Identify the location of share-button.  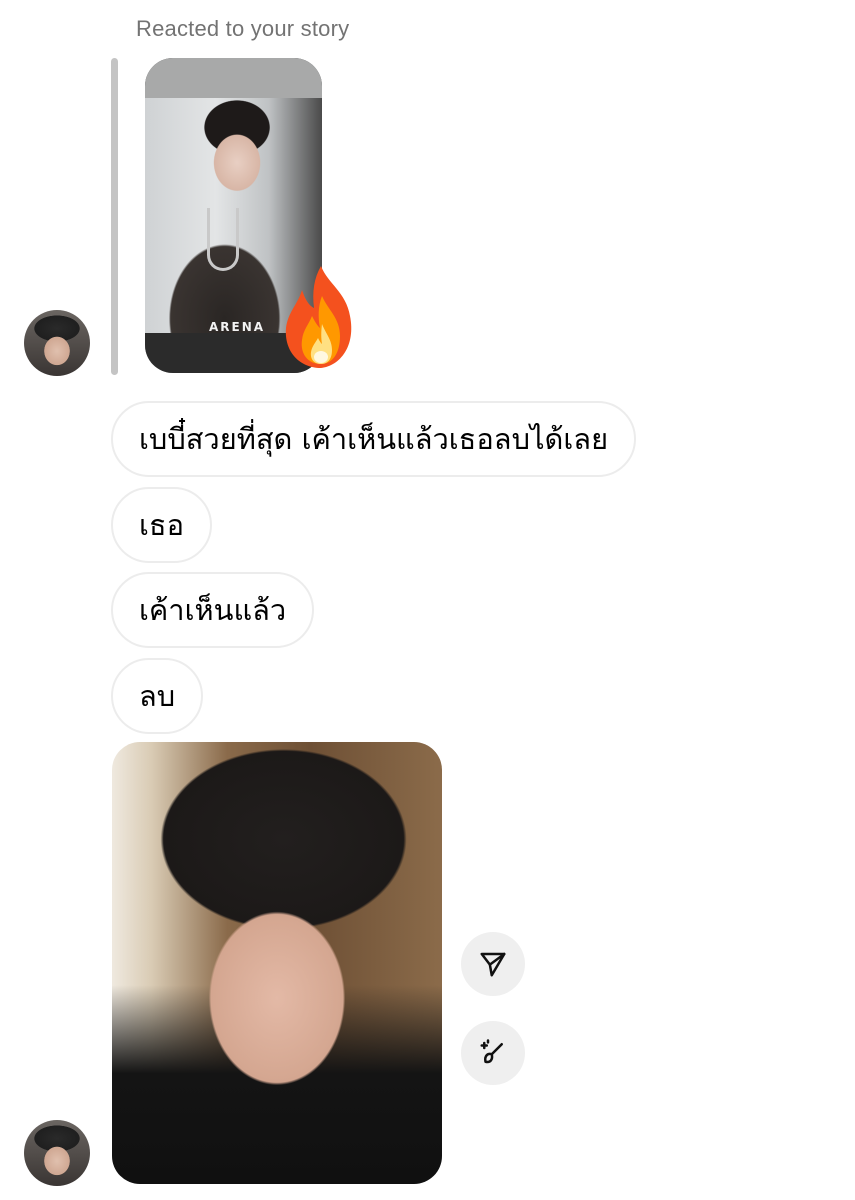
(493, 964).